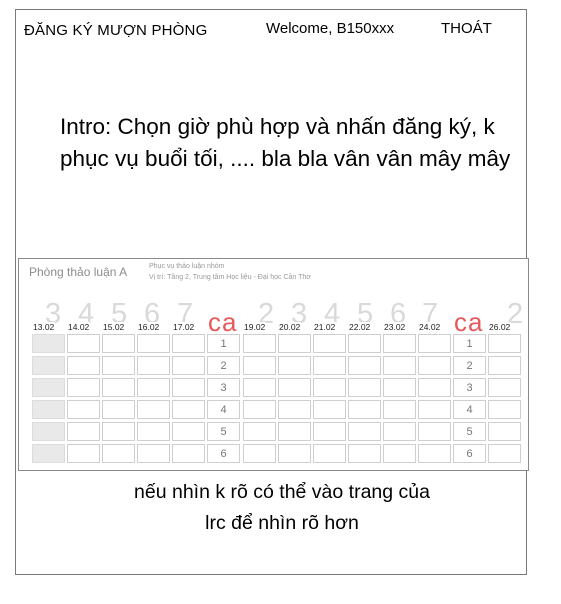  Describe the element at coordinates (223, 431) in the screenshot. I see `slot-number: 5` at that location.